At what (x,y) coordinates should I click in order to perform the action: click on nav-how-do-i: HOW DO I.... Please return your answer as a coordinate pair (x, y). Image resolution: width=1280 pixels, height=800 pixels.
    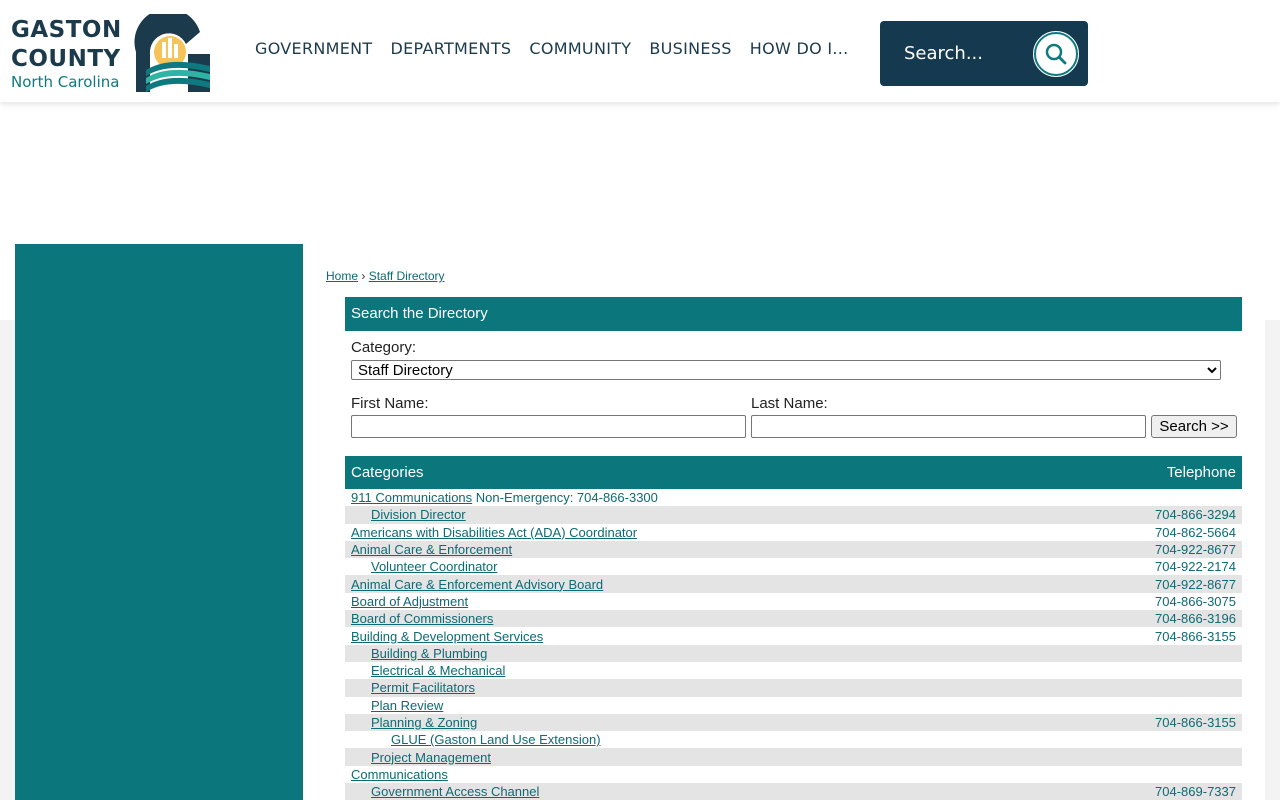
    Looking at the image, I should click on (799, 48).